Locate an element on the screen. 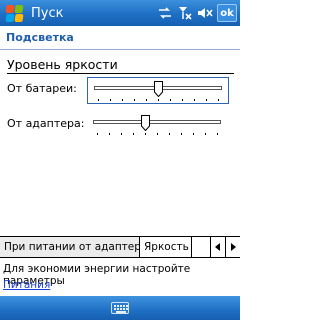 This screenshot has width=320, height=320. tab-adapter-power: При питании от адаптера is located at coordinates (73, 247).